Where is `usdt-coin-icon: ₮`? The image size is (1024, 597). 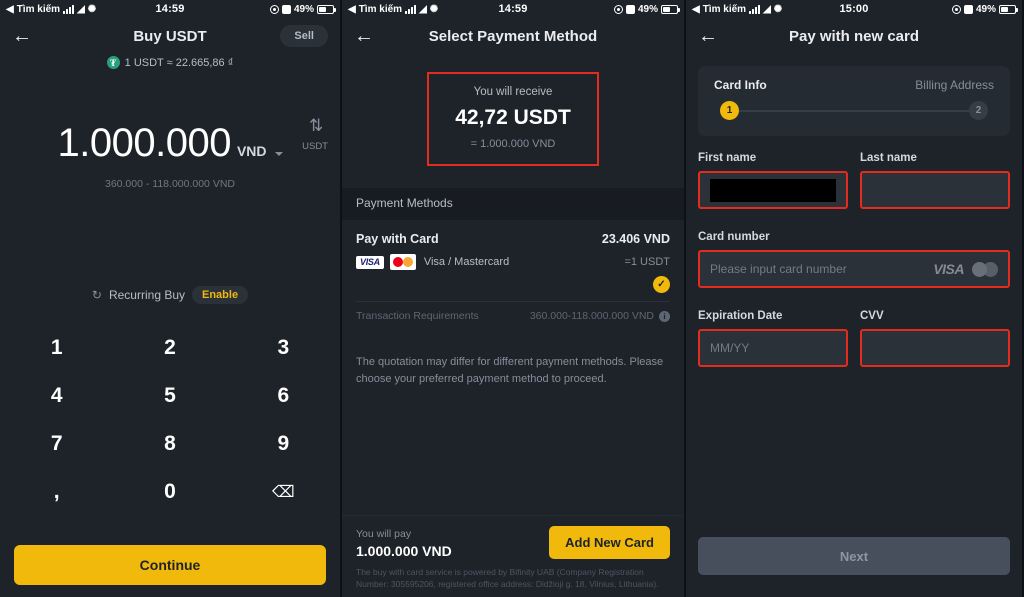
usdt-coin-icon: ₮ is located at coordinates (113, 62).